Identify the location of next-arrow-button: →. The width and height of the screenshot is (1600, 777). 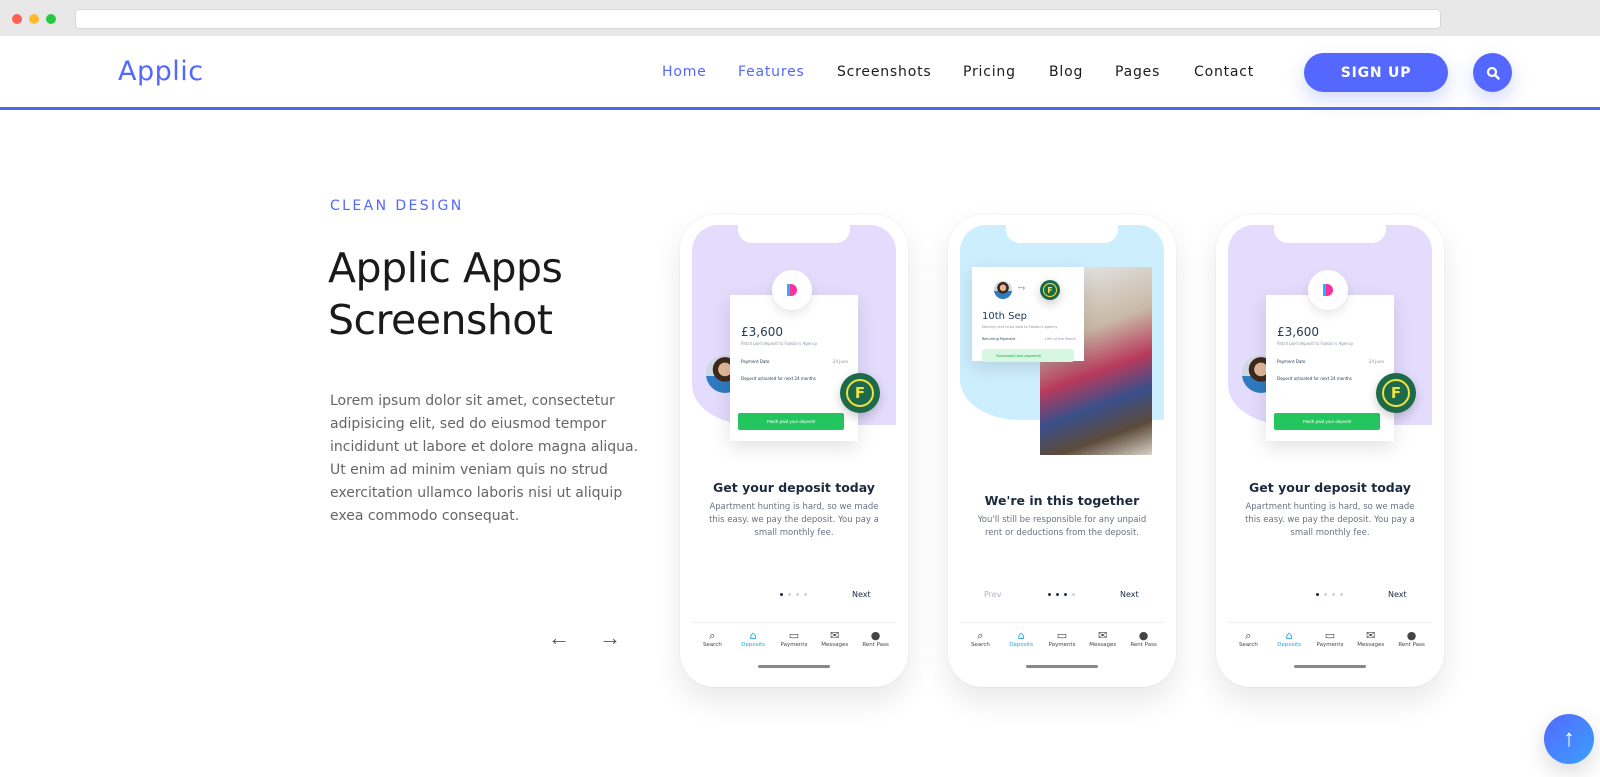
(610, 638).